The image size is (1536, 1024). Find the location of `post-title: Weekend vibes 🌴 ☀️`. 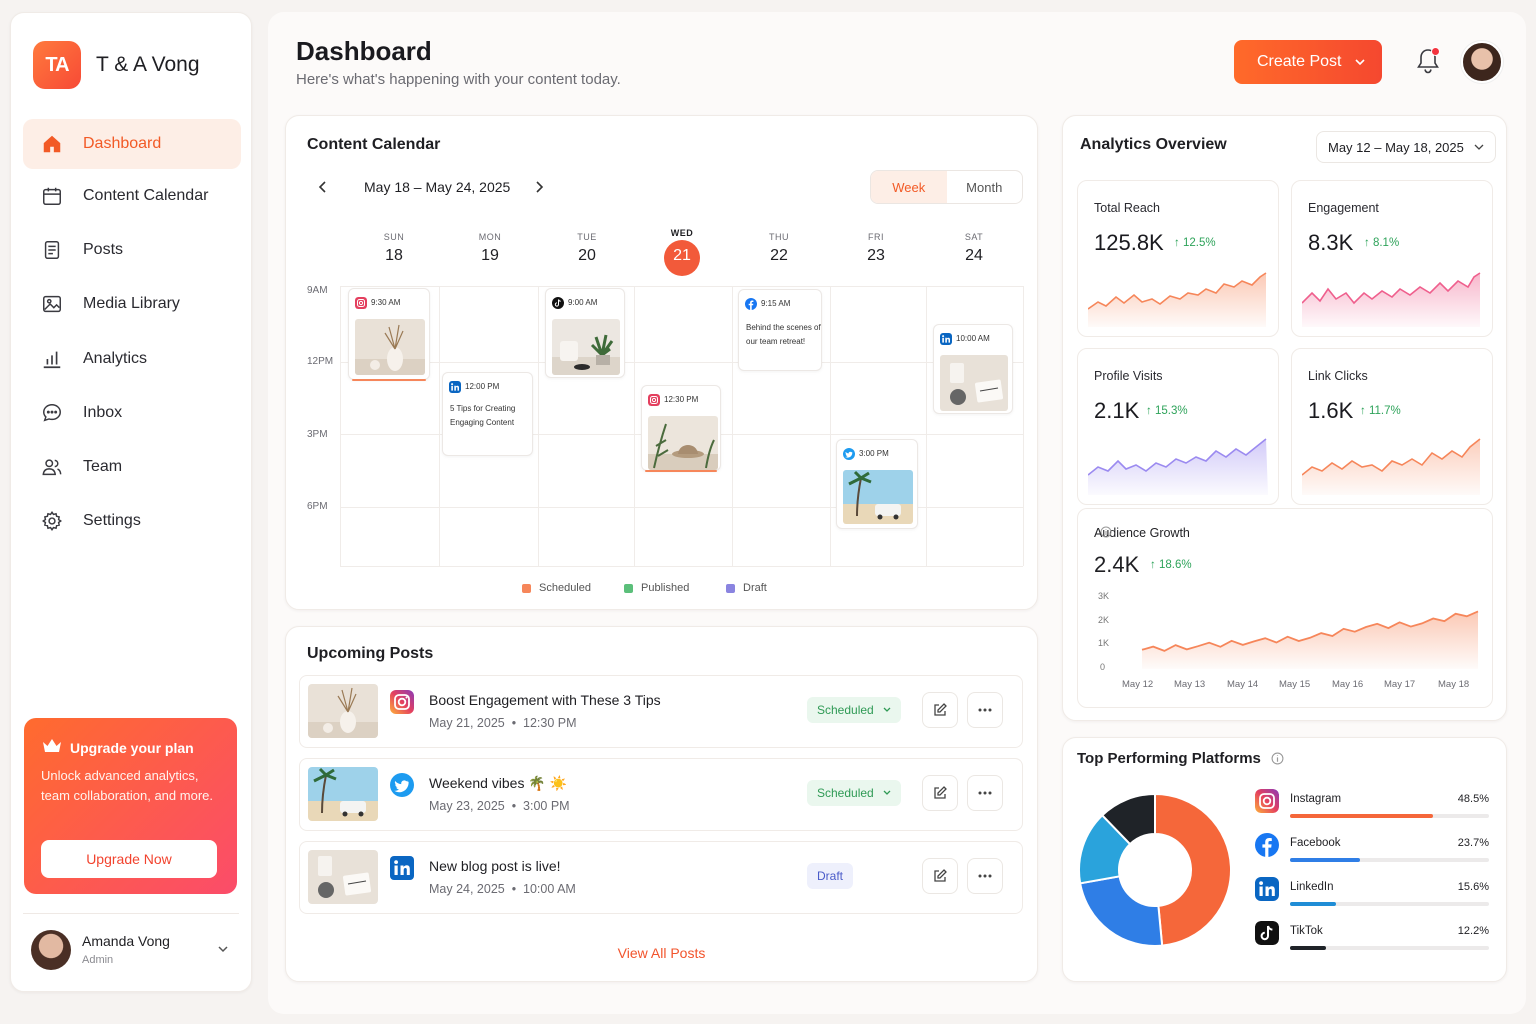

post-title: Weekend vibes 🌴 ☀️ is located at coordinates (498, 783).